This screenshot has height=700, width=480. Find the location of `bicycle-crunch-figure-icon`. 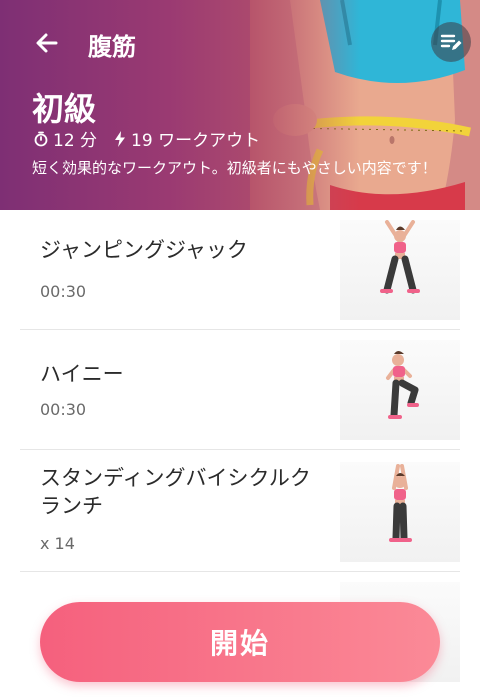

bicycle-crunch-figure-icon is located at coordinates (400, 503).